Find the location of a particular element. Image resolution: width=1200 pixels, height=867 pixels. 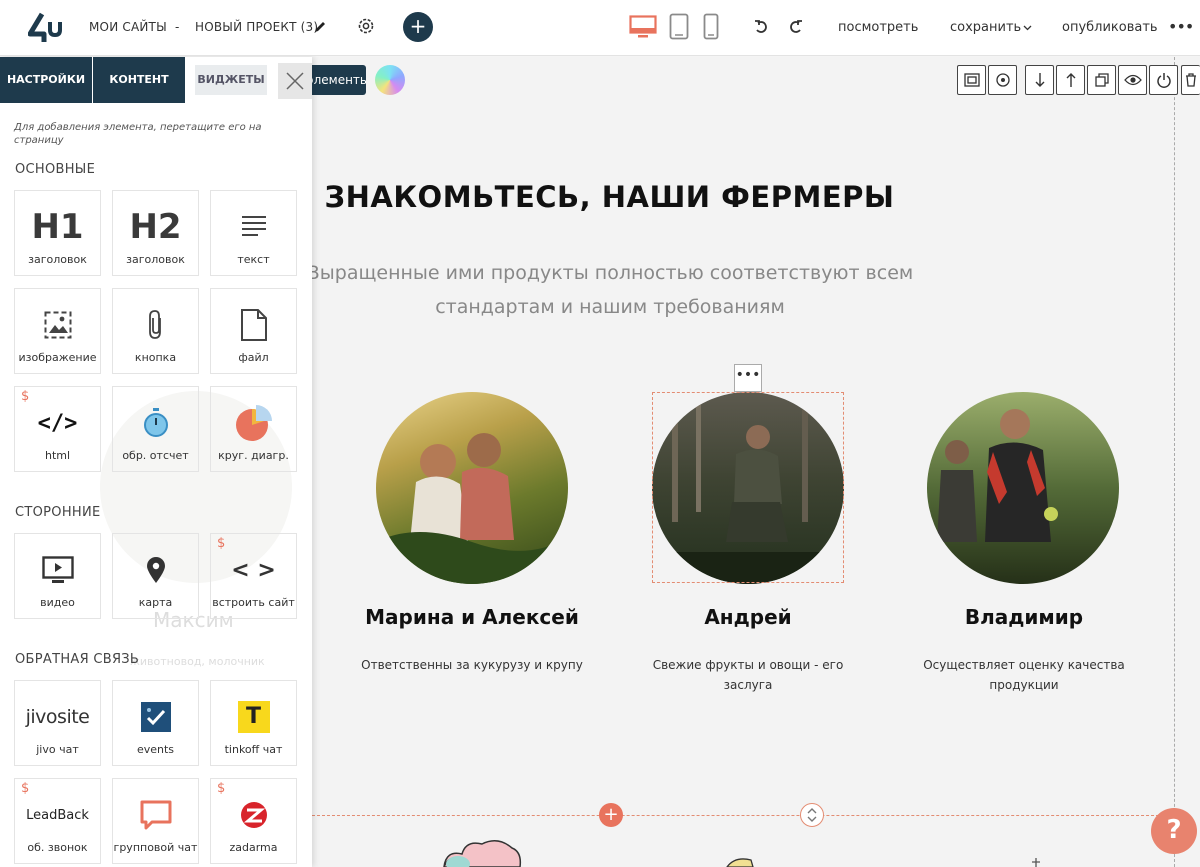

tab-settings: НАСТРОЙКИ is located at coordinates (46, 80).